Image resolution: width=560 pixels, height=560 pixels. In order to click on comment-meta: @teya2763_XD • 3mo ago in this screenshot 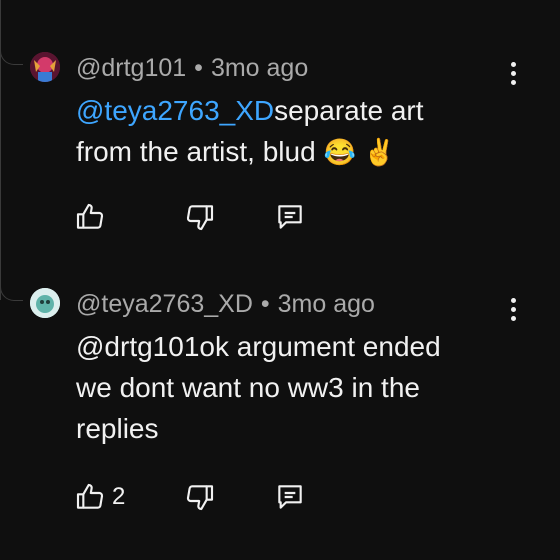, I will do `click(225, 304)`.